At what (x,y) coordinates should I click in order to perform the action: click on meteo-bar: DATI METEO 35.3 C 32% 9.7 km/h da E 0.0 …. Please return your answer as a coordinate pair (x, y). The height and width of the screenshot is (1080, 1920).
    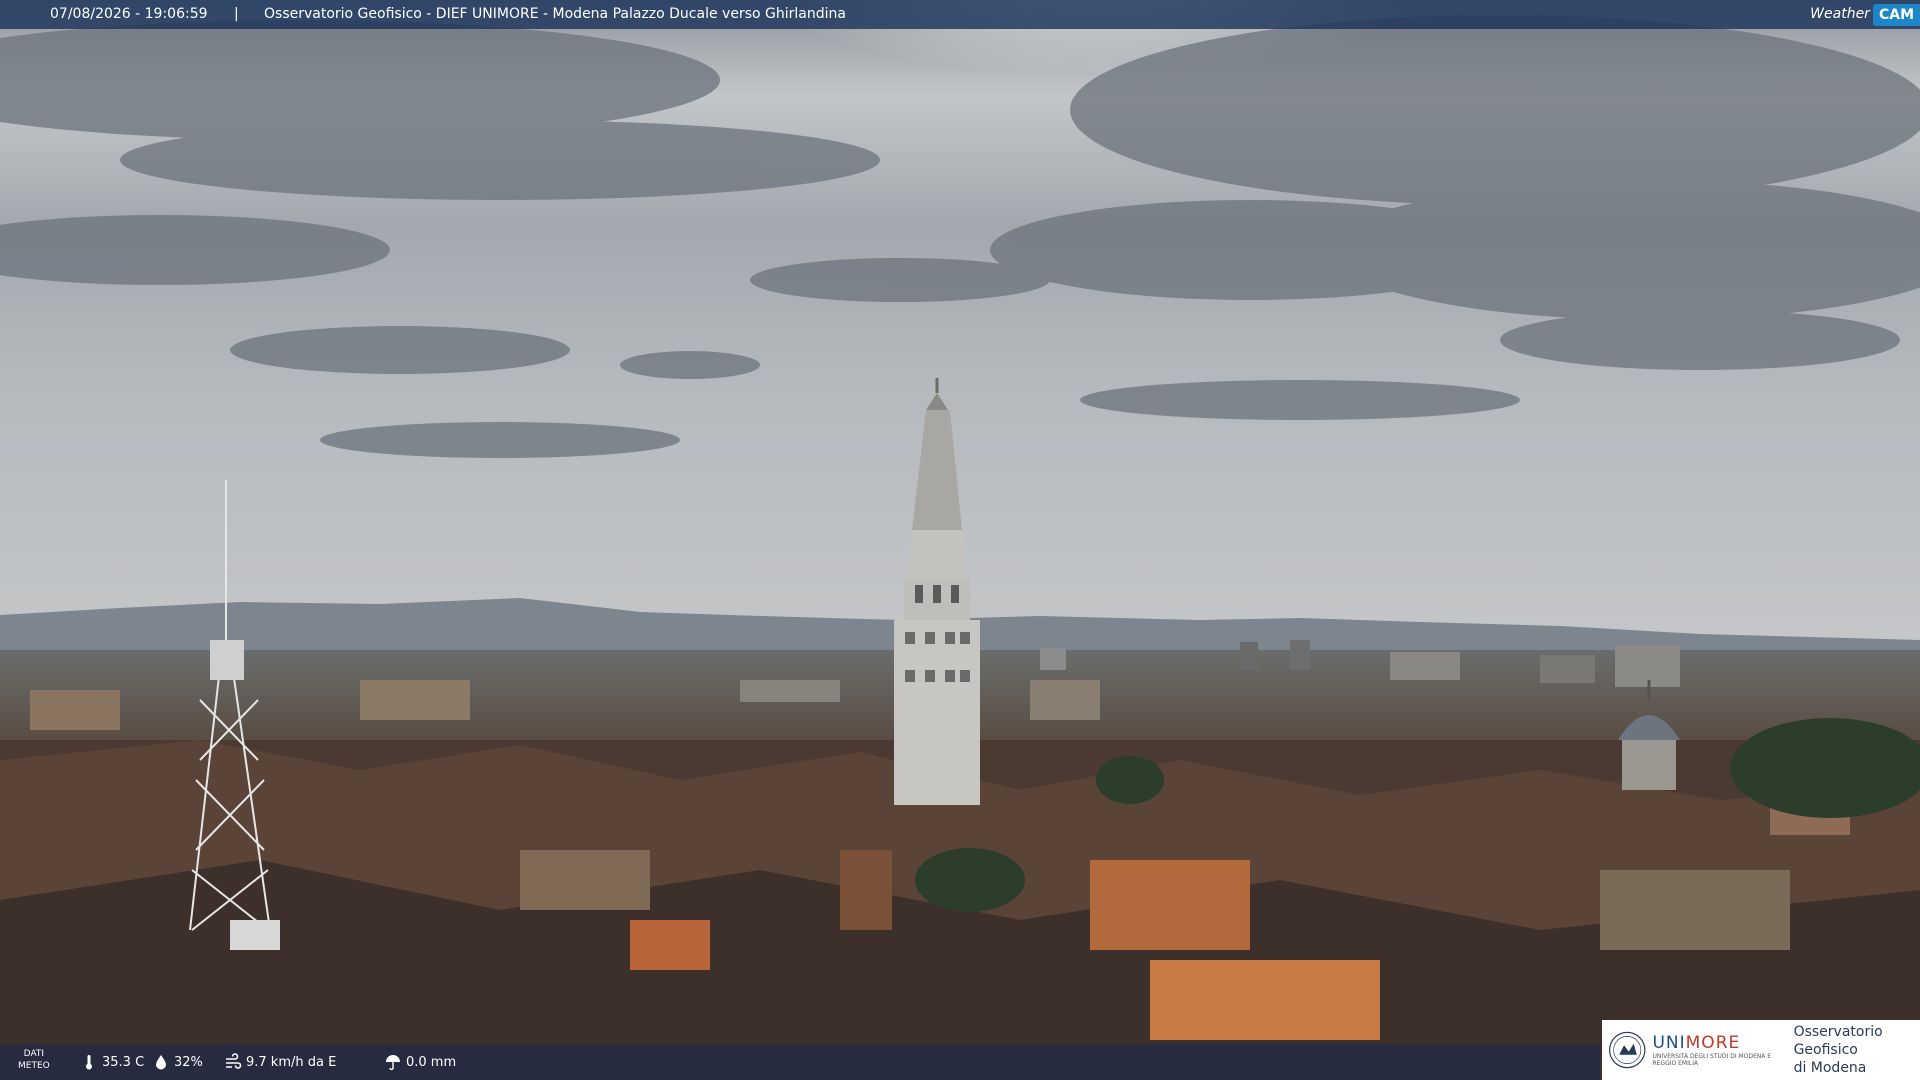
    Looking at the image, I should click on (800, 1062).